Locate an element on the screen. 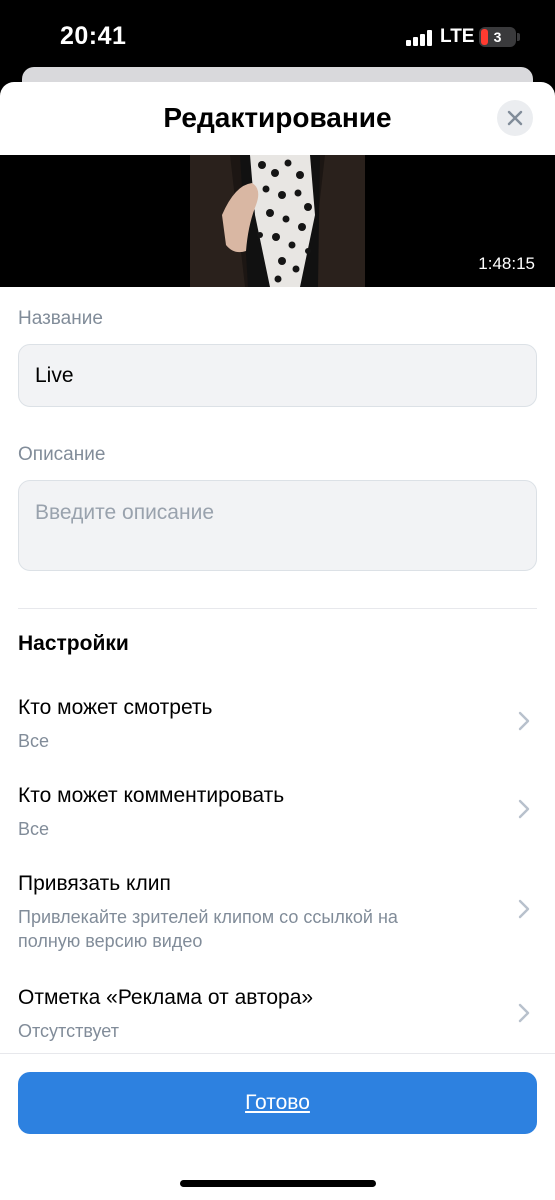  video-duration: 1:48:15 is located at coordinates (506, 263).